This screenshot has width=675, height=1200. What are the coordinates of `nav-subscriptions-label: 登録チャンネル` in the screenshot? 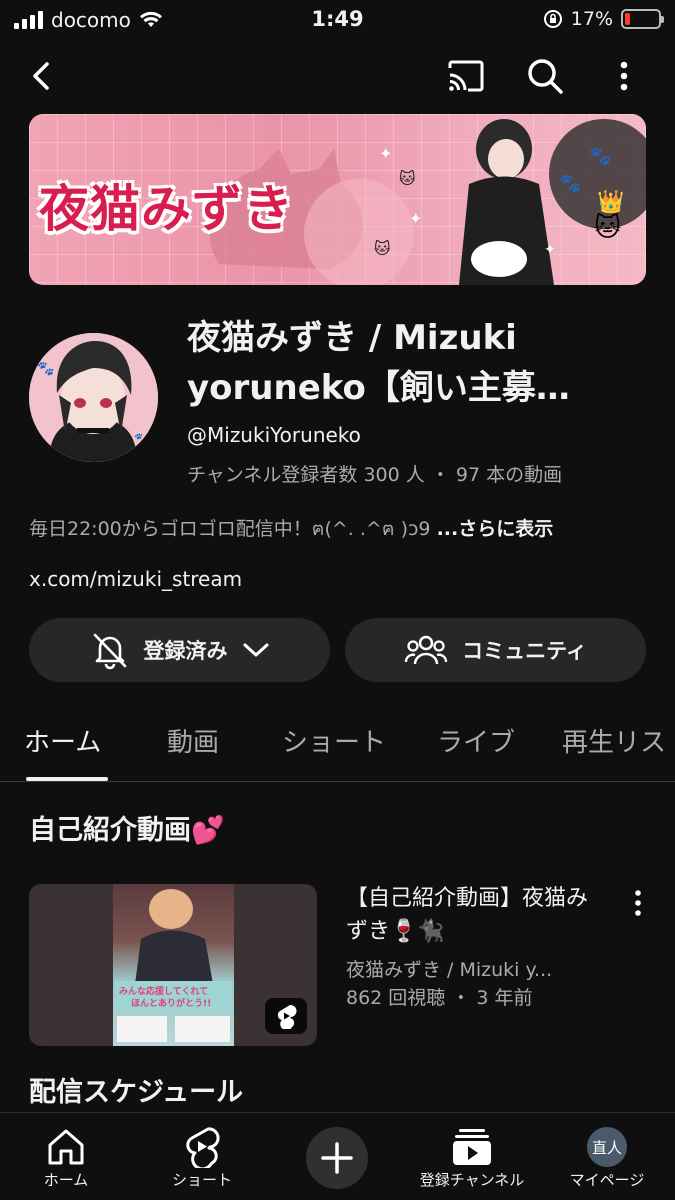 It's located at (472, 1180).